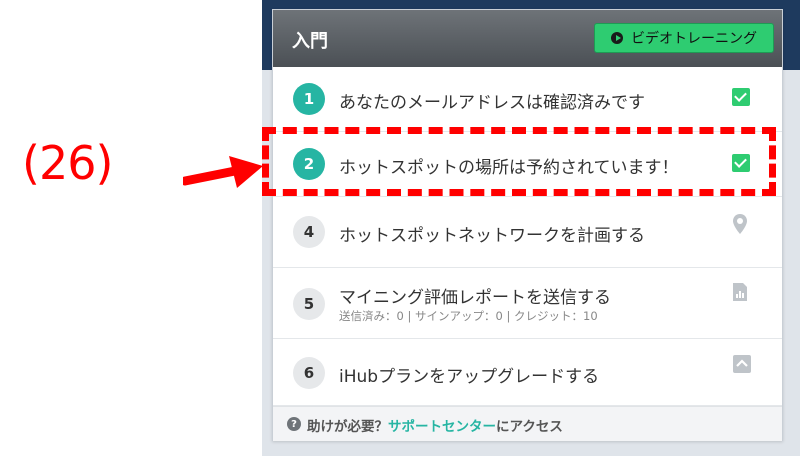  Describe the element at coordinates (223, 172) in the screenshot. I see `annotation-arrow-icon` at that location.